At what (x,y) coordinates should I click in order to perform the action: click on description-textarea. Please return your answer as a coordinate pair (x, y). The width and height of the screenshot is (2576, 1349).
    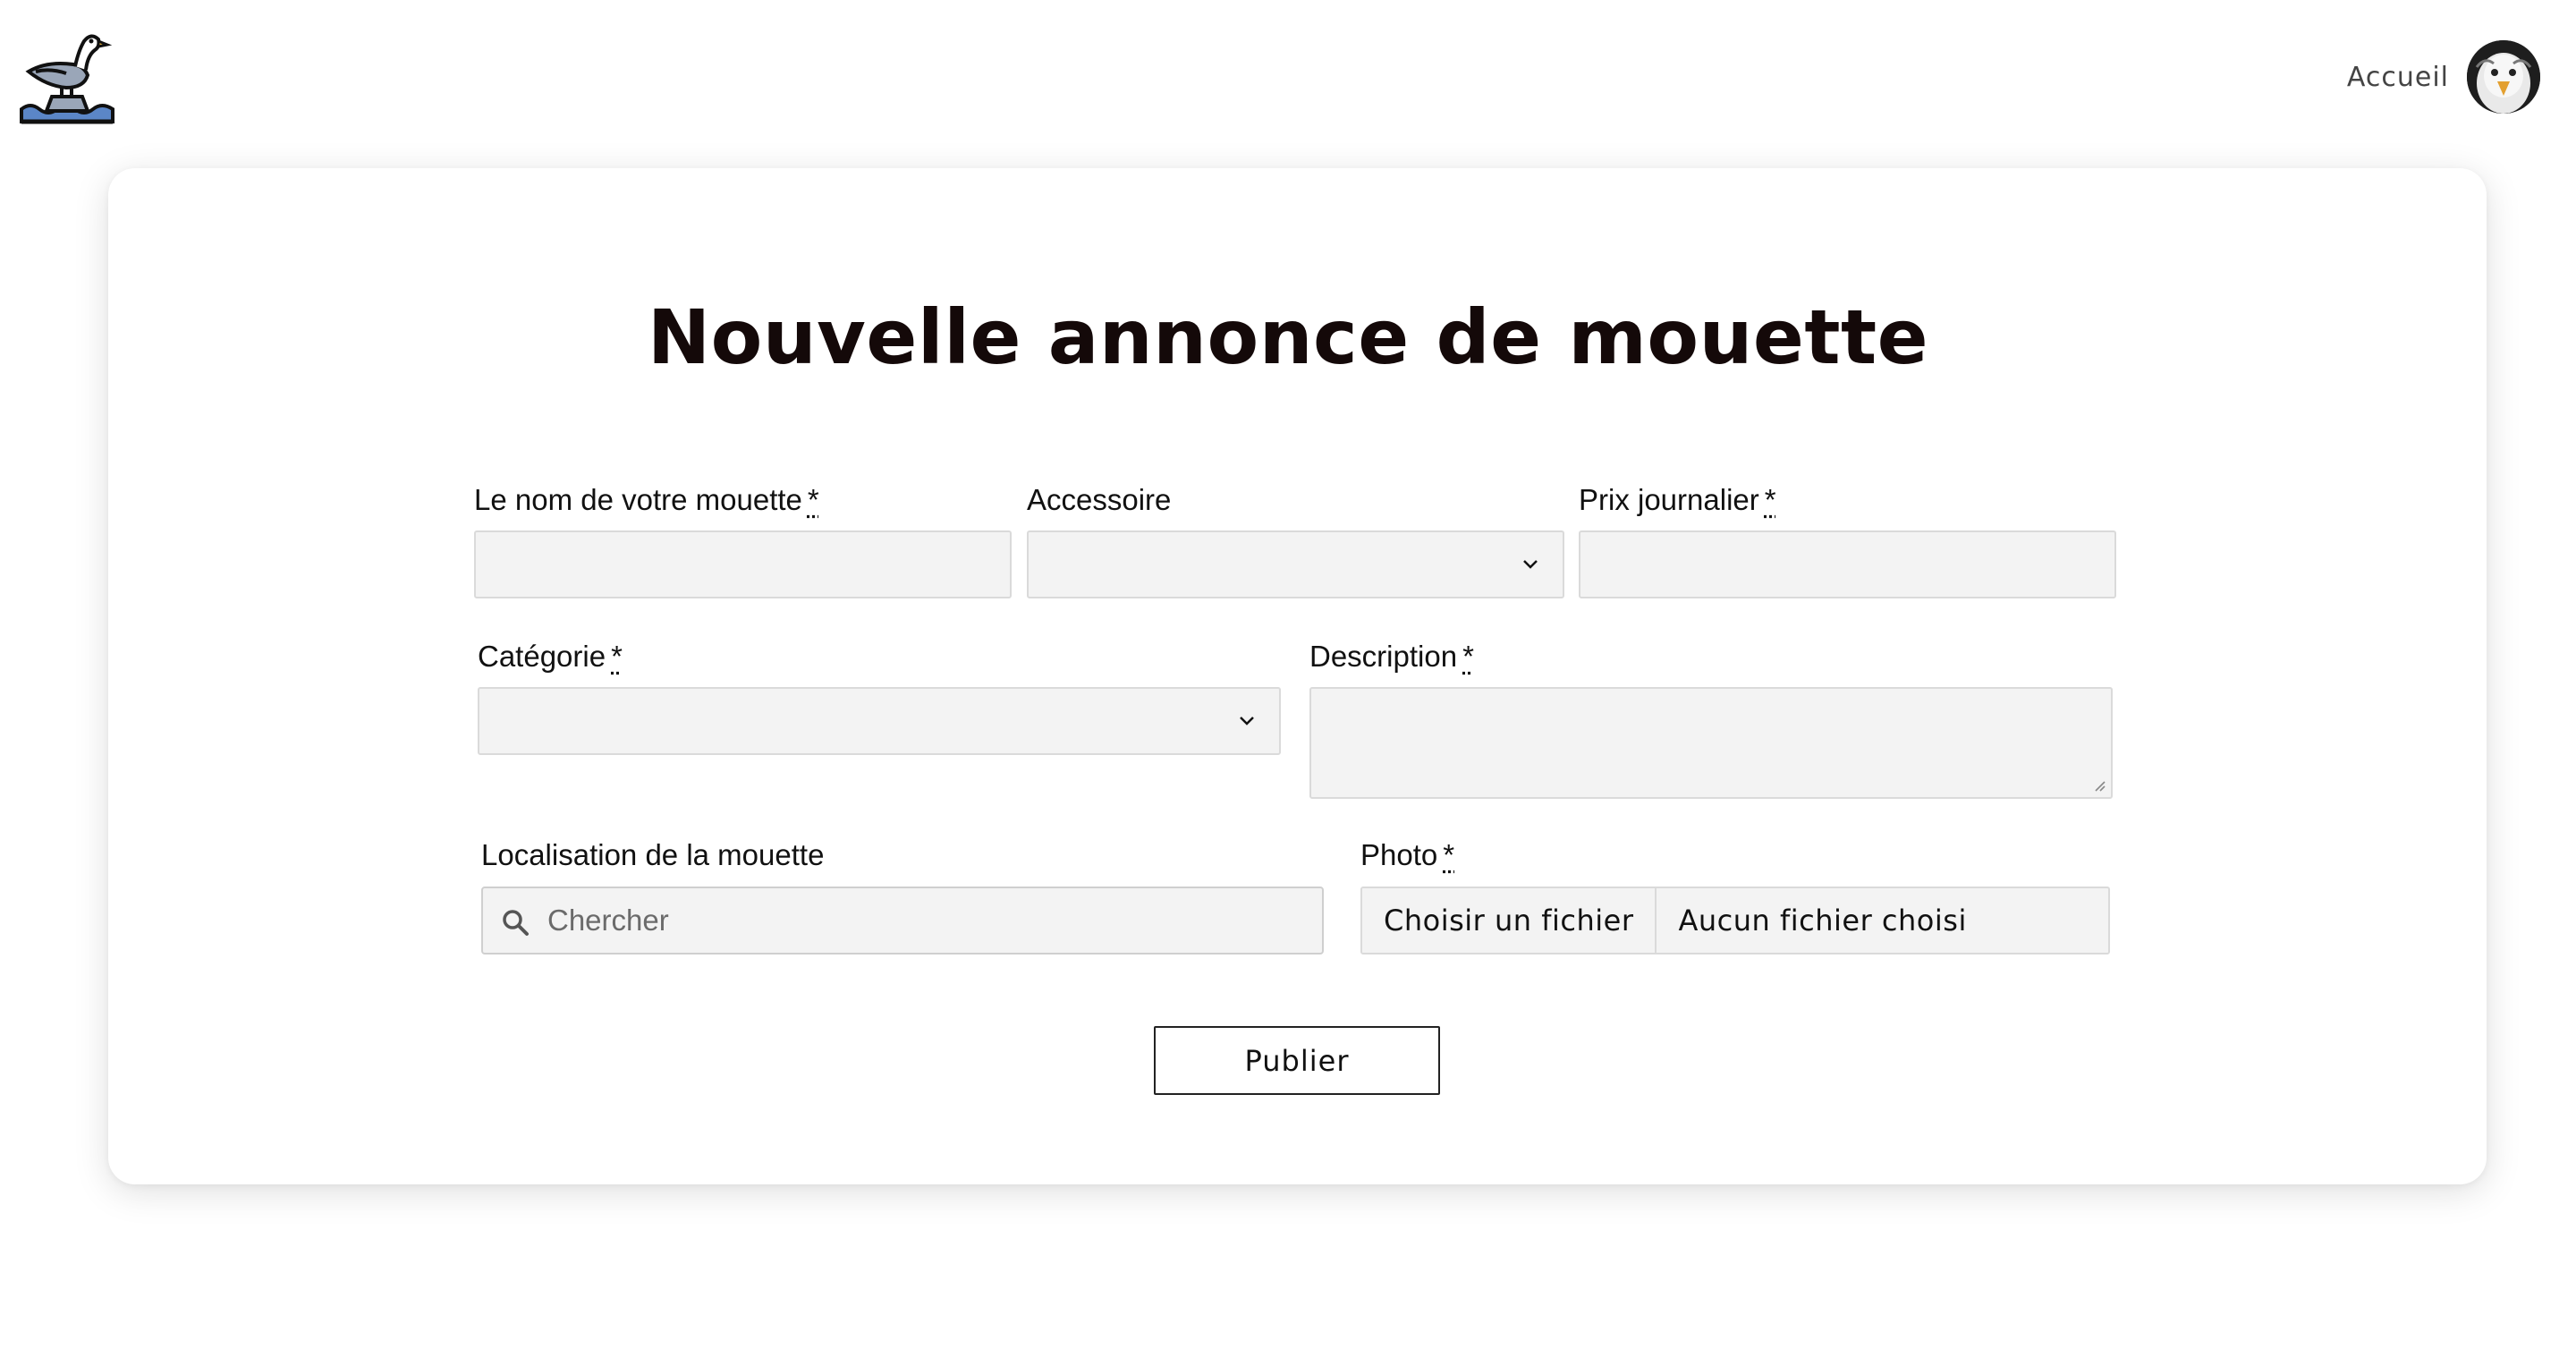
    Looking at the image, I should click on (1711, 743).